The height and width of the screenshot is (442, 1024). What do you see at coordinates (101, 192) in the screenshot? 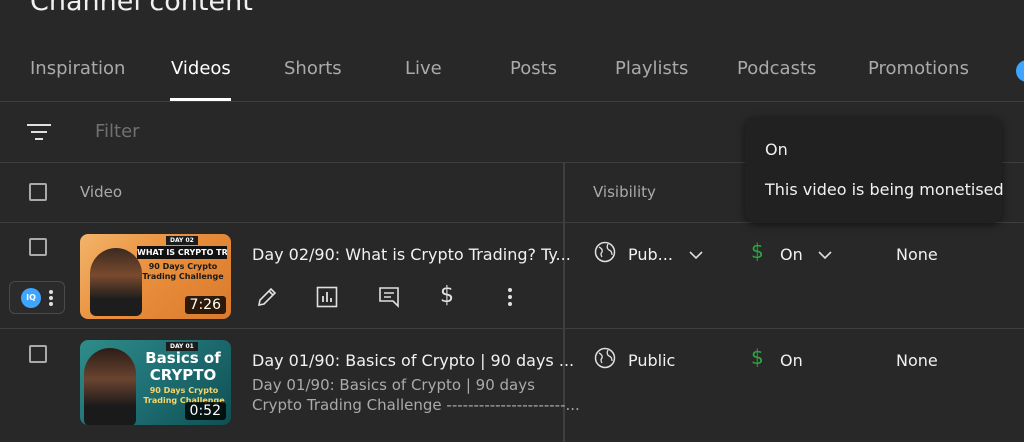
I see `column-header-video: Video` at bounding box center [101, 192].